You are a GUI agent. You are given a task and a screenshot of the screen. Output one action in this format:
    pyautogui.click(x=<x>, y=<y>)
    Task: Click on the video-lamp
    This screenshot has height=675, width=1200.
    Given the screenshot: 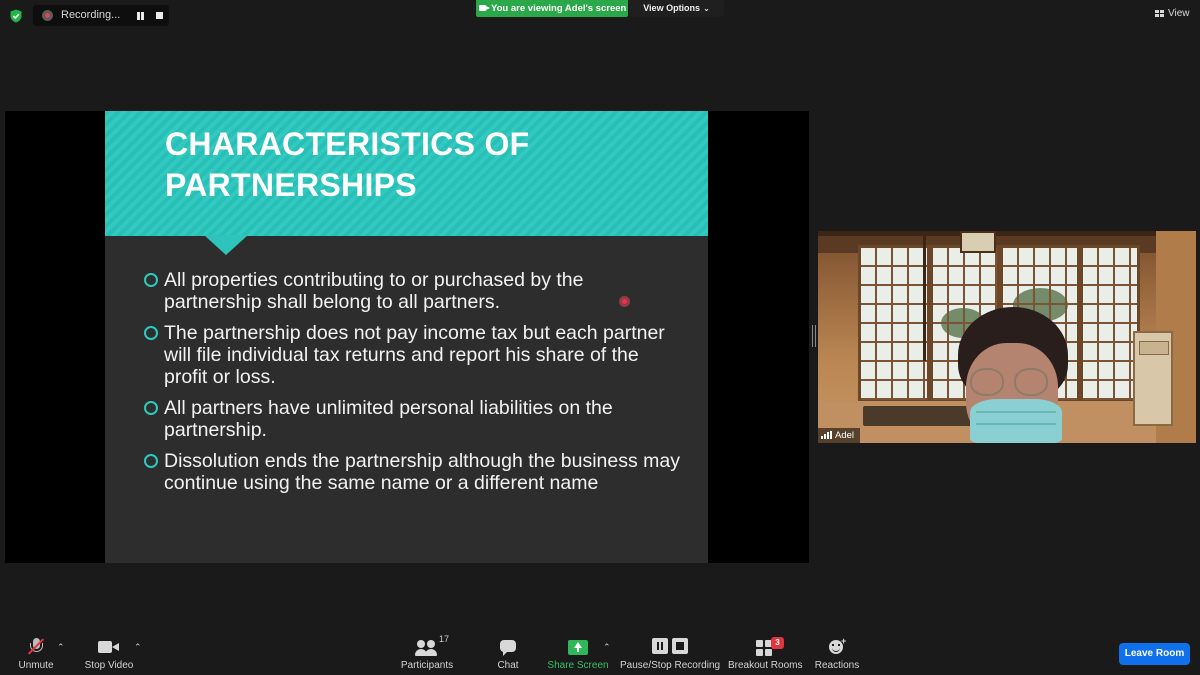 What is the action you would take?
    pyautogui.click(x=978, y=242)
    